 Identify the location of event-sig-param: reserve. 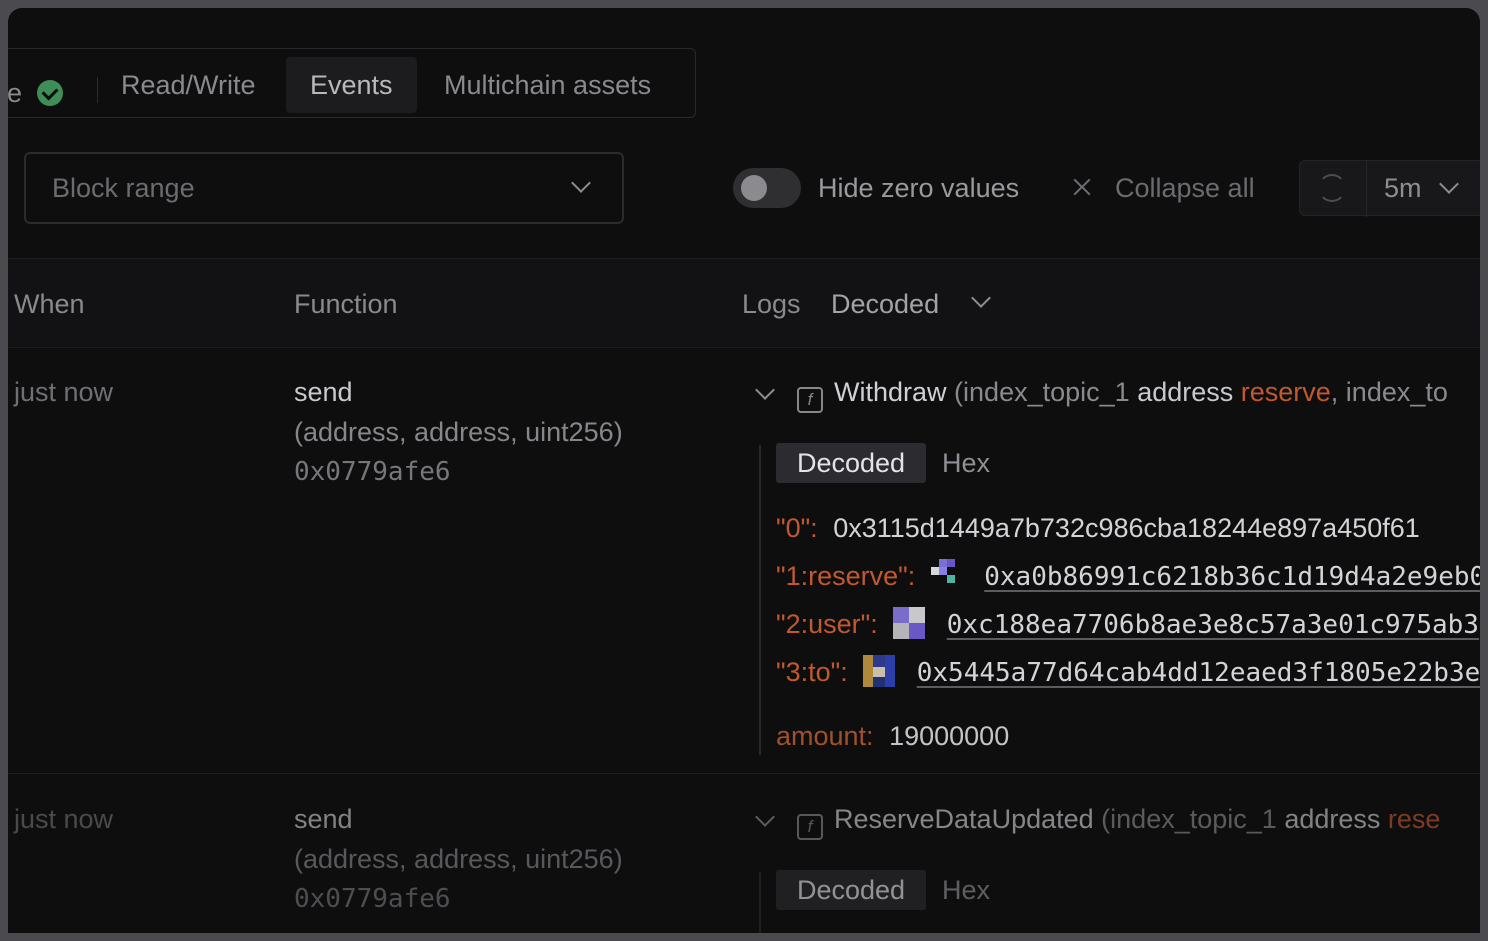
(1285, 392).